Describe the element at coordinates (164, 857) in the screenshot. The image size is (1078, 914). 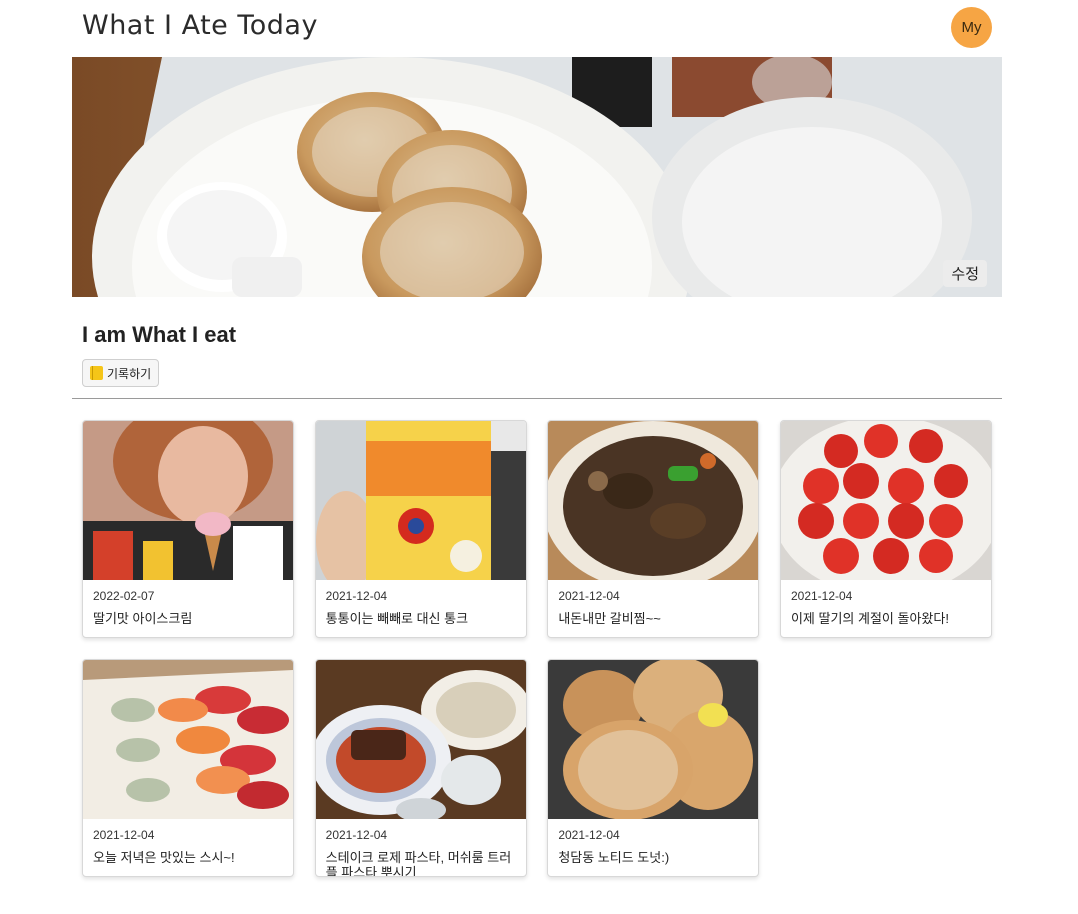
I see `post-title: 오늘 저녁은 맛있는 스시~!` at that location.